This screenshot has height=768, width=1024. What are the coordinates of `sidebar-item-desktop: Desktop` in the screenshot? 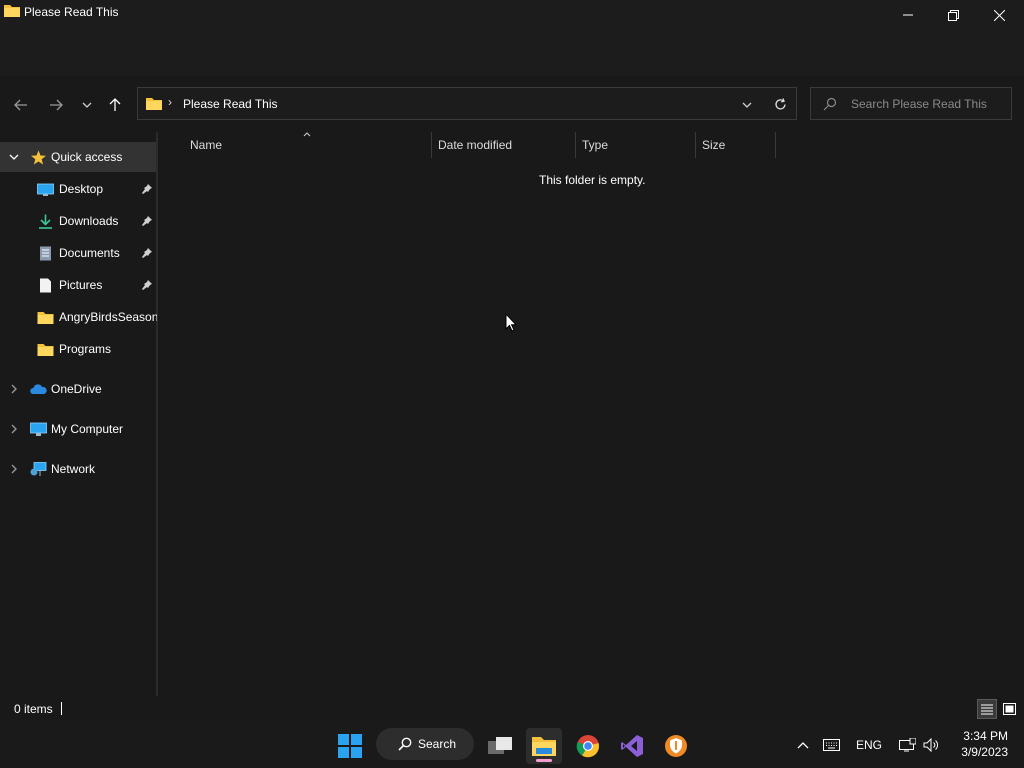 It's located at (78, 189).